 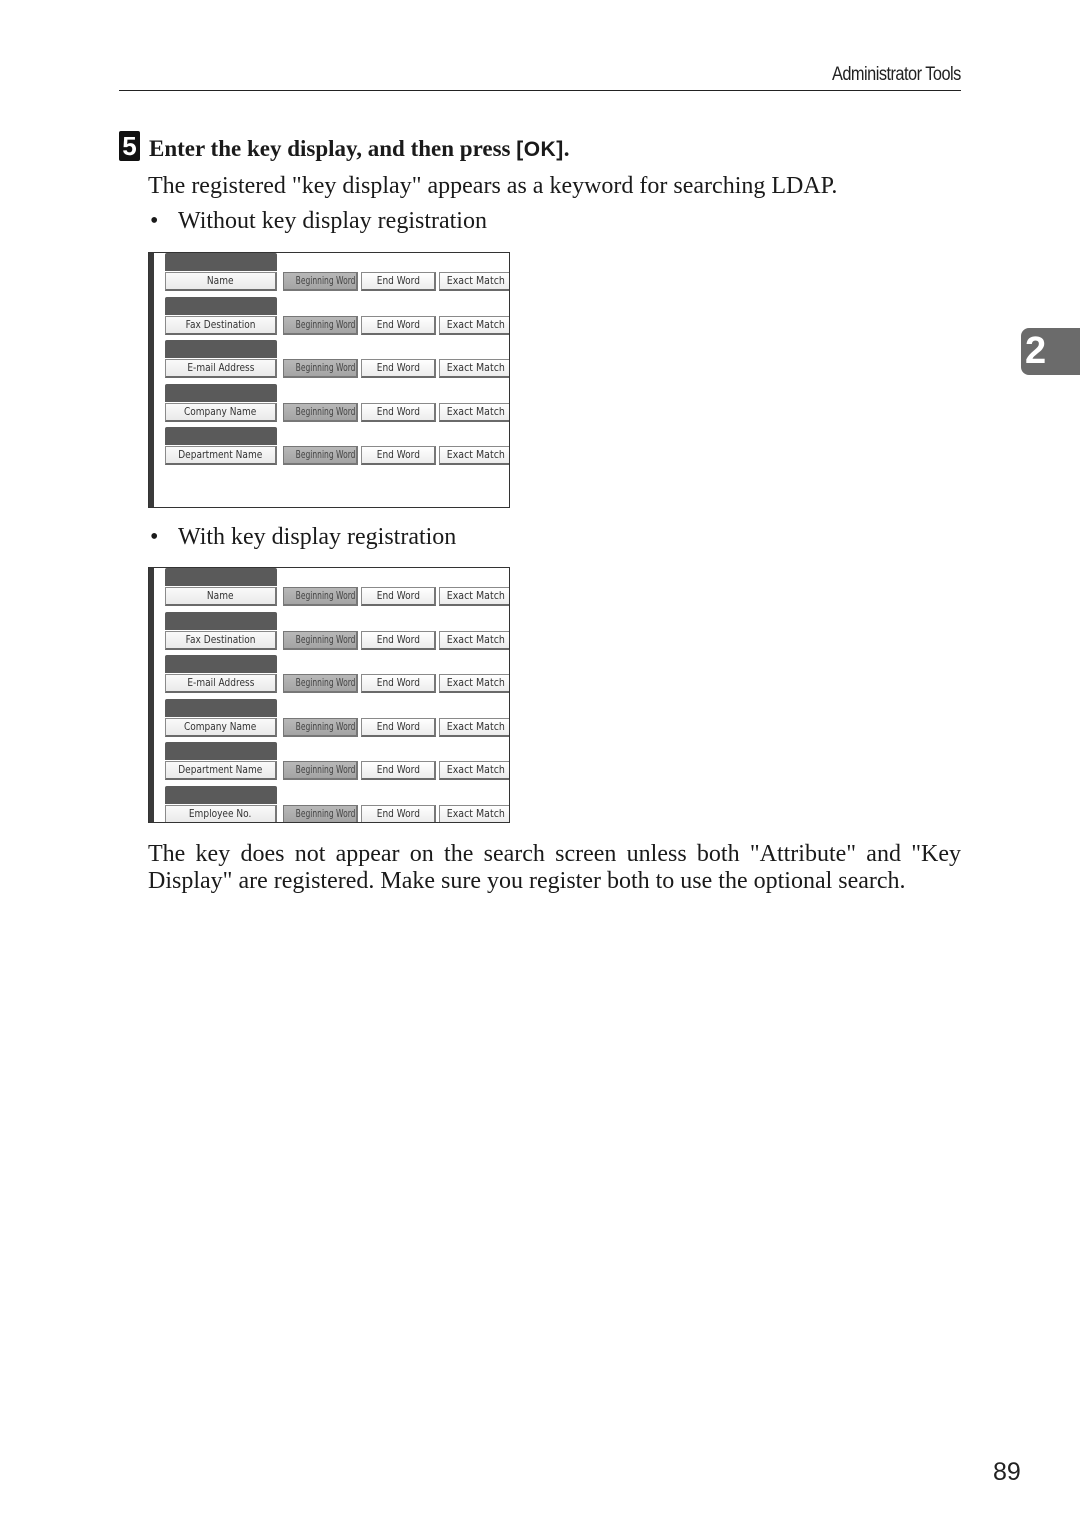 I want to click on bullet-without-key-display: • Without key display registration, so click(x=318, y=221).